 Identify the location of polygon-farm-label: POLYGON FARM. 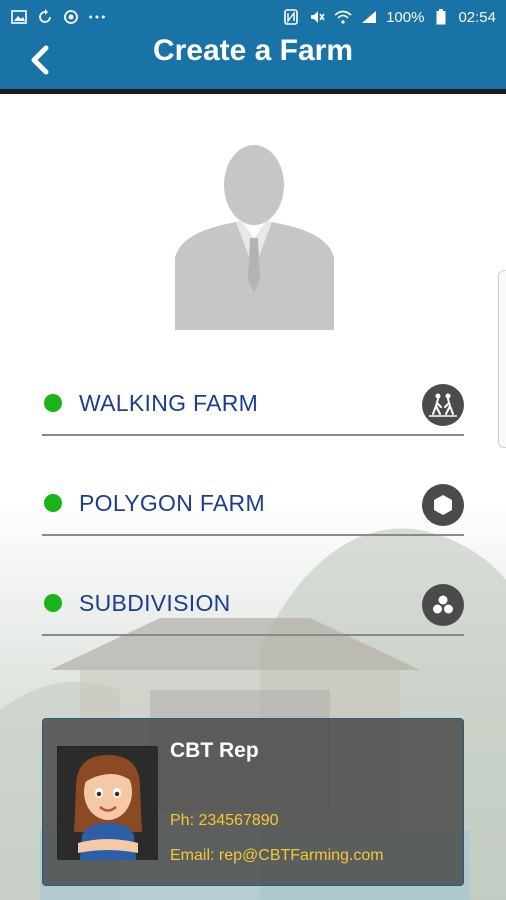
(172, 502).